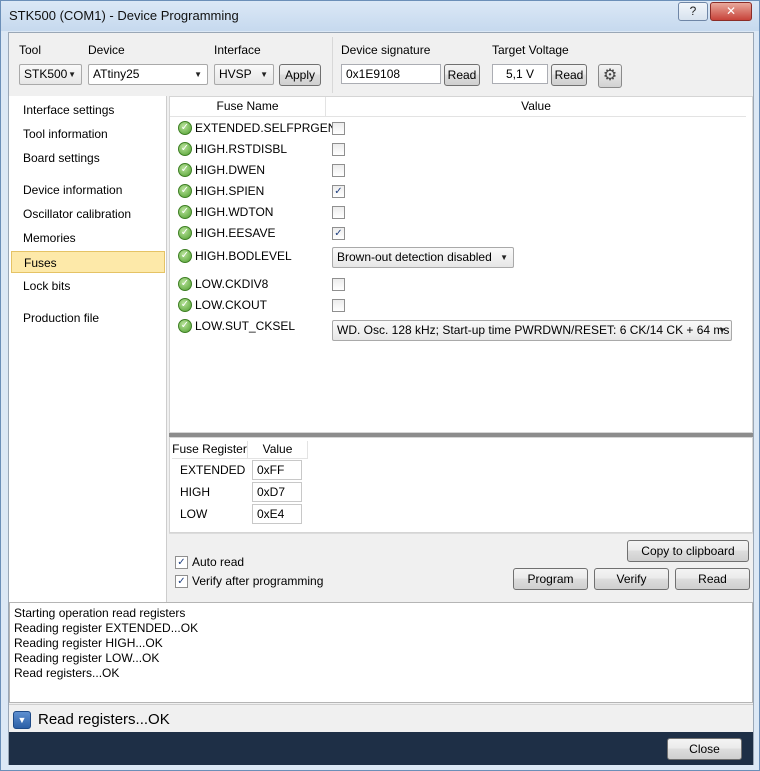 The width and height of the screenshot is (760, 771). What do you see at coordinates (88, 190) in the screenshot?
I see `sidebar-item-device-information: Device information` at bounding box center [88, 190].